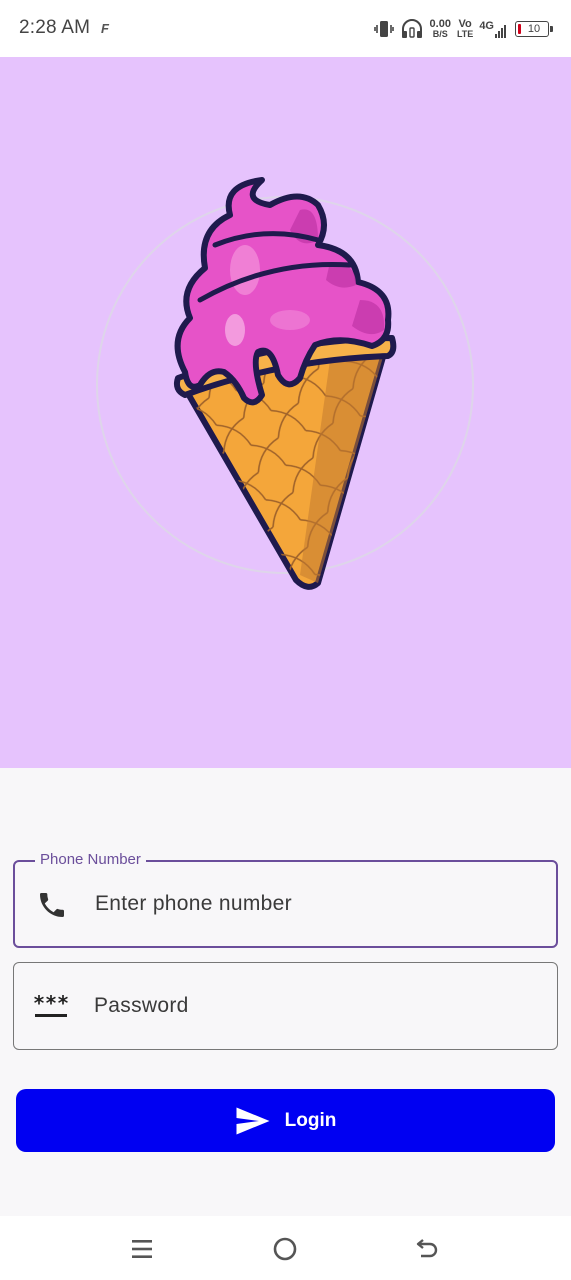  I want to click on phone-icon, so click(52, 905).